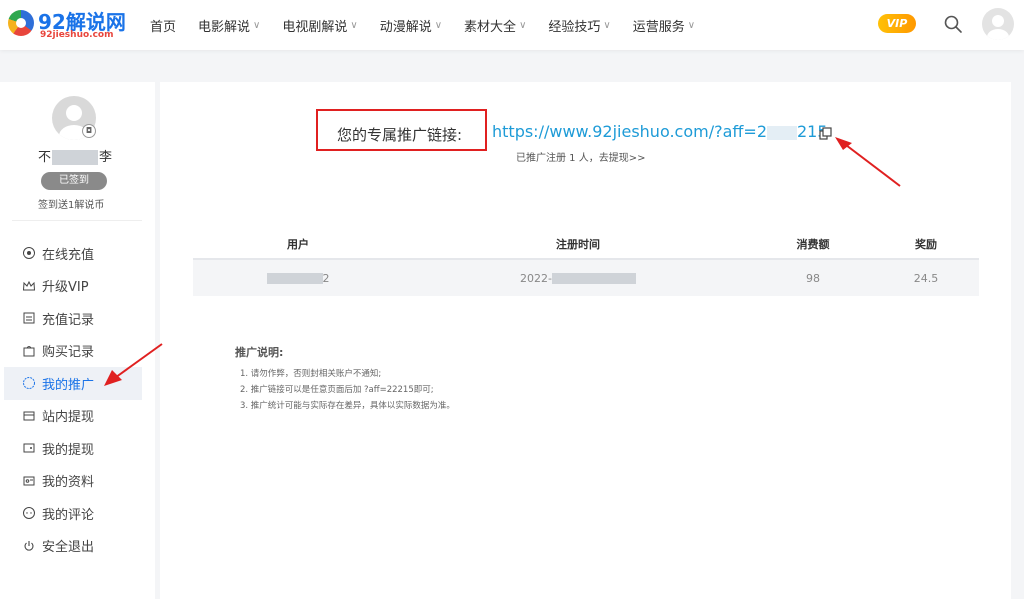  I want to click on sidebar-divider, so click(77, 220).